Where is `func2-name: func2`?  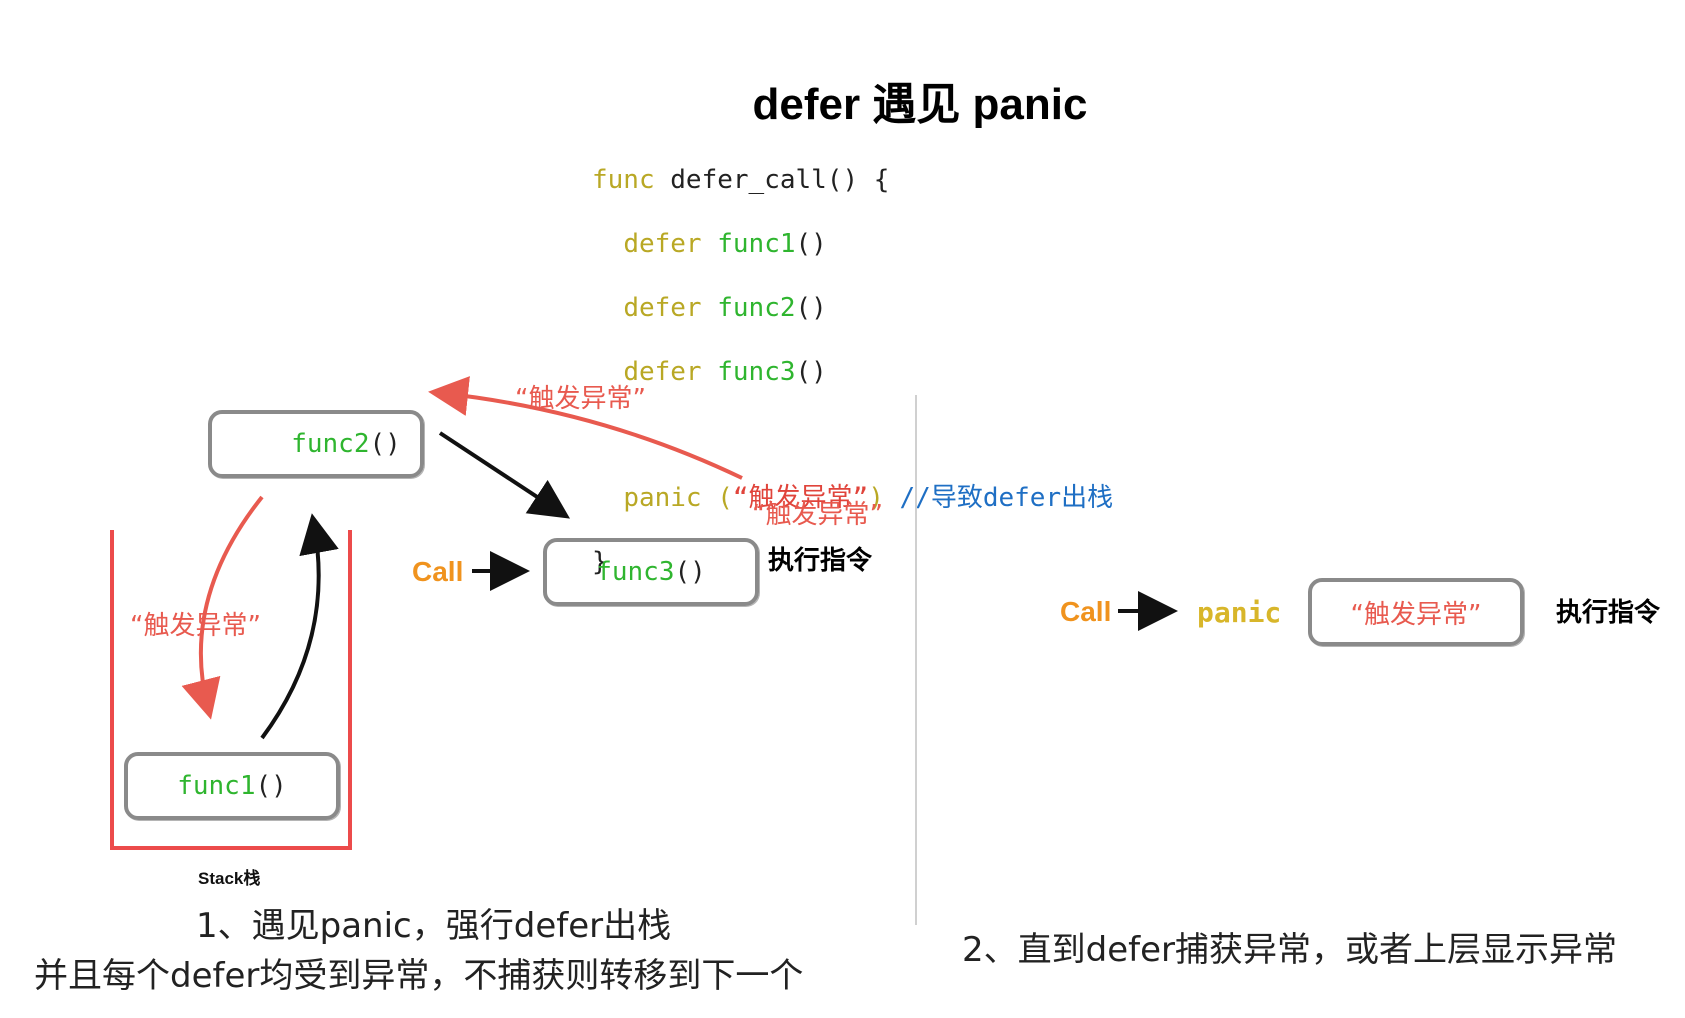 func2-name: func2 is located at coordinates (330, 444).